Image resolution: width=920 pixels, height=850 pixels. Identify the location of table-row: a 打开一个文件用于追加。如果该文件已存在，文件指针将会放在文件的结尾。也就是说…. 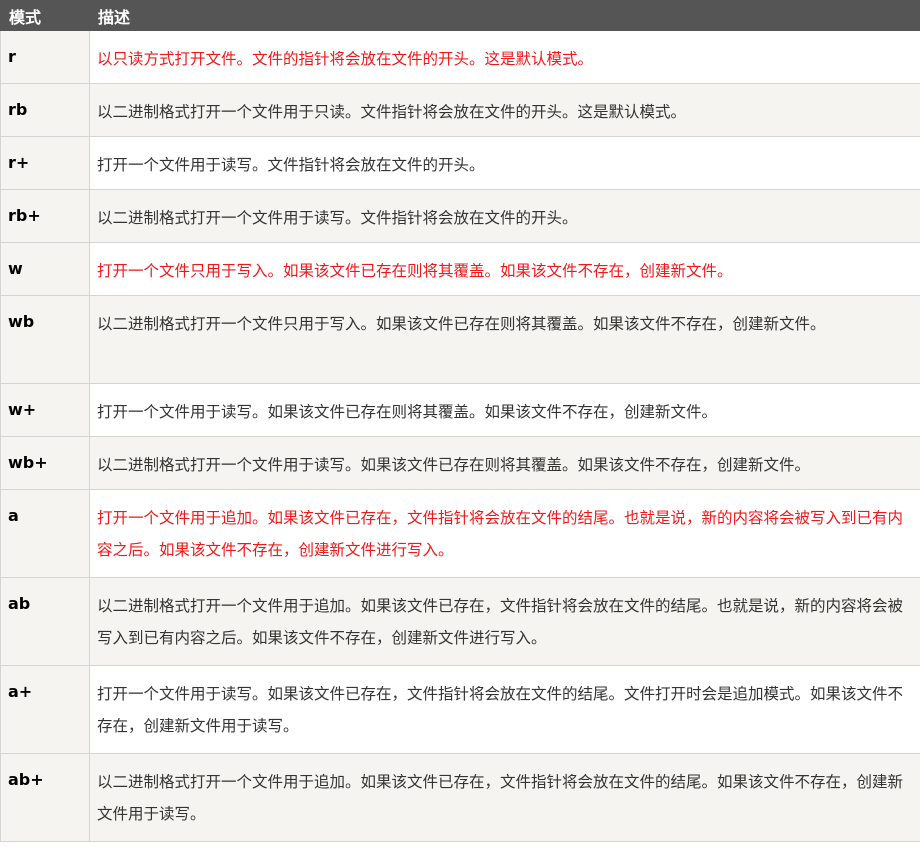
(460, 533).